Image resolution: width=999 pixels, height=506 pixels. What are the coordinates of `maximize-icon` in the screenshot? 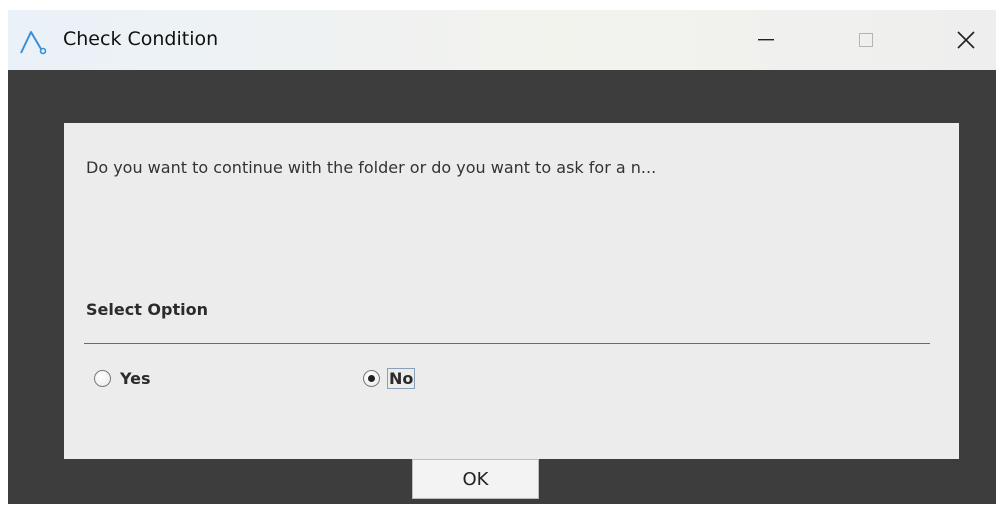 It's located at (866, 40).